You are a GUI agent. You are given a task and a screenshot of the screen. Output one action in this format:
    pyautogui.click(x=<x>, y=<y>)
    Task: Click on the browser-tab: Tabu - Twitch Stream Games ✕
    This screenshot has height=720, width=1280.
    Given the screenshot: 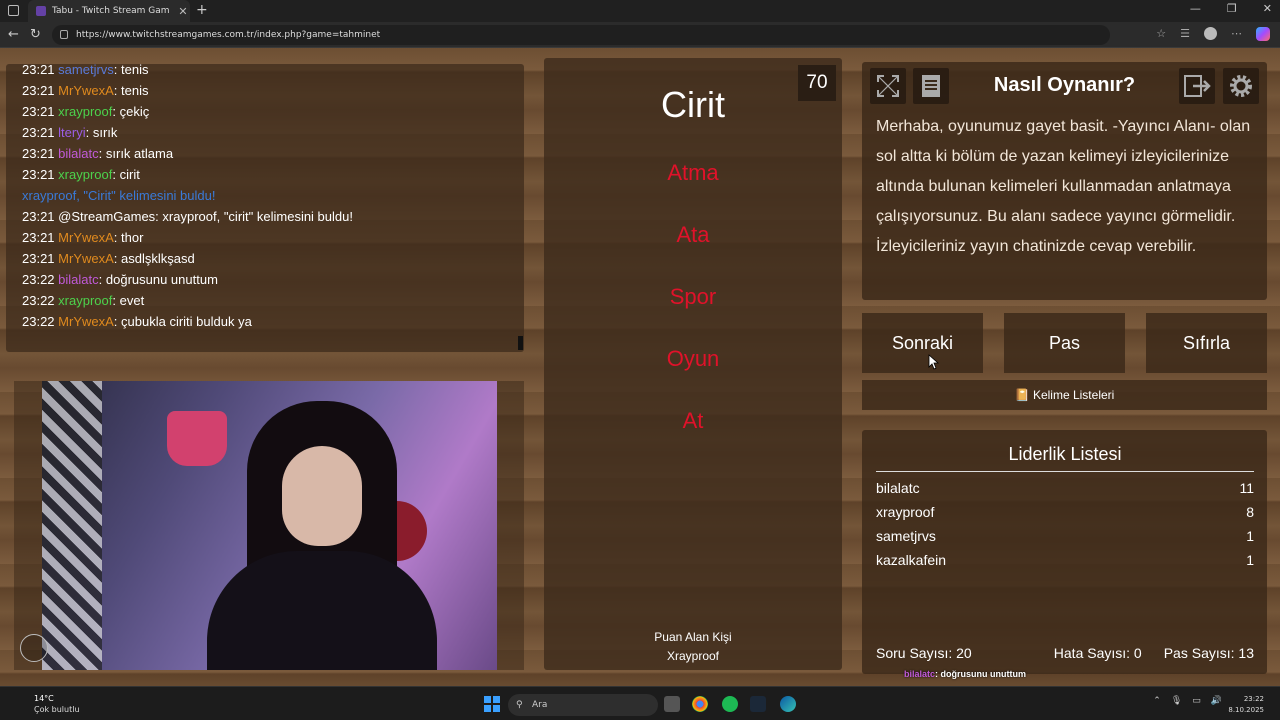 What is the action you would take?
    pyautogui.click(x=109, y=11)
    